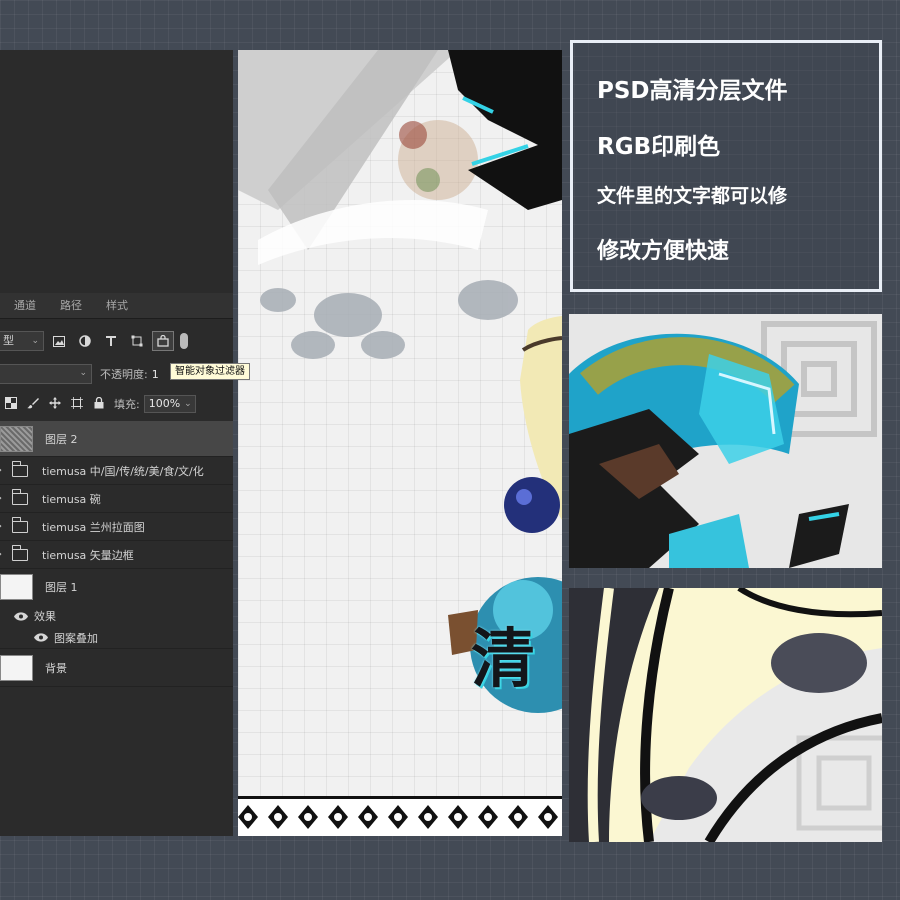 The width and height of the screenshot is (900, 900). I want to click on tooltip: 智能对象过滤器, so click(210, 371).